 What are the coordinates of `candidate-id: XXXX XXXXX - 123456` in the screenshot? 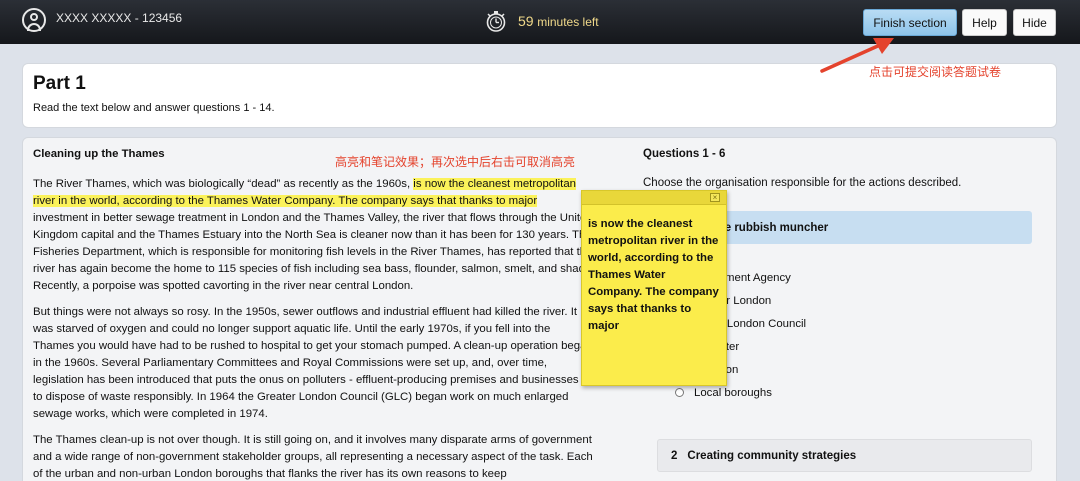 It's located at (119, 18).